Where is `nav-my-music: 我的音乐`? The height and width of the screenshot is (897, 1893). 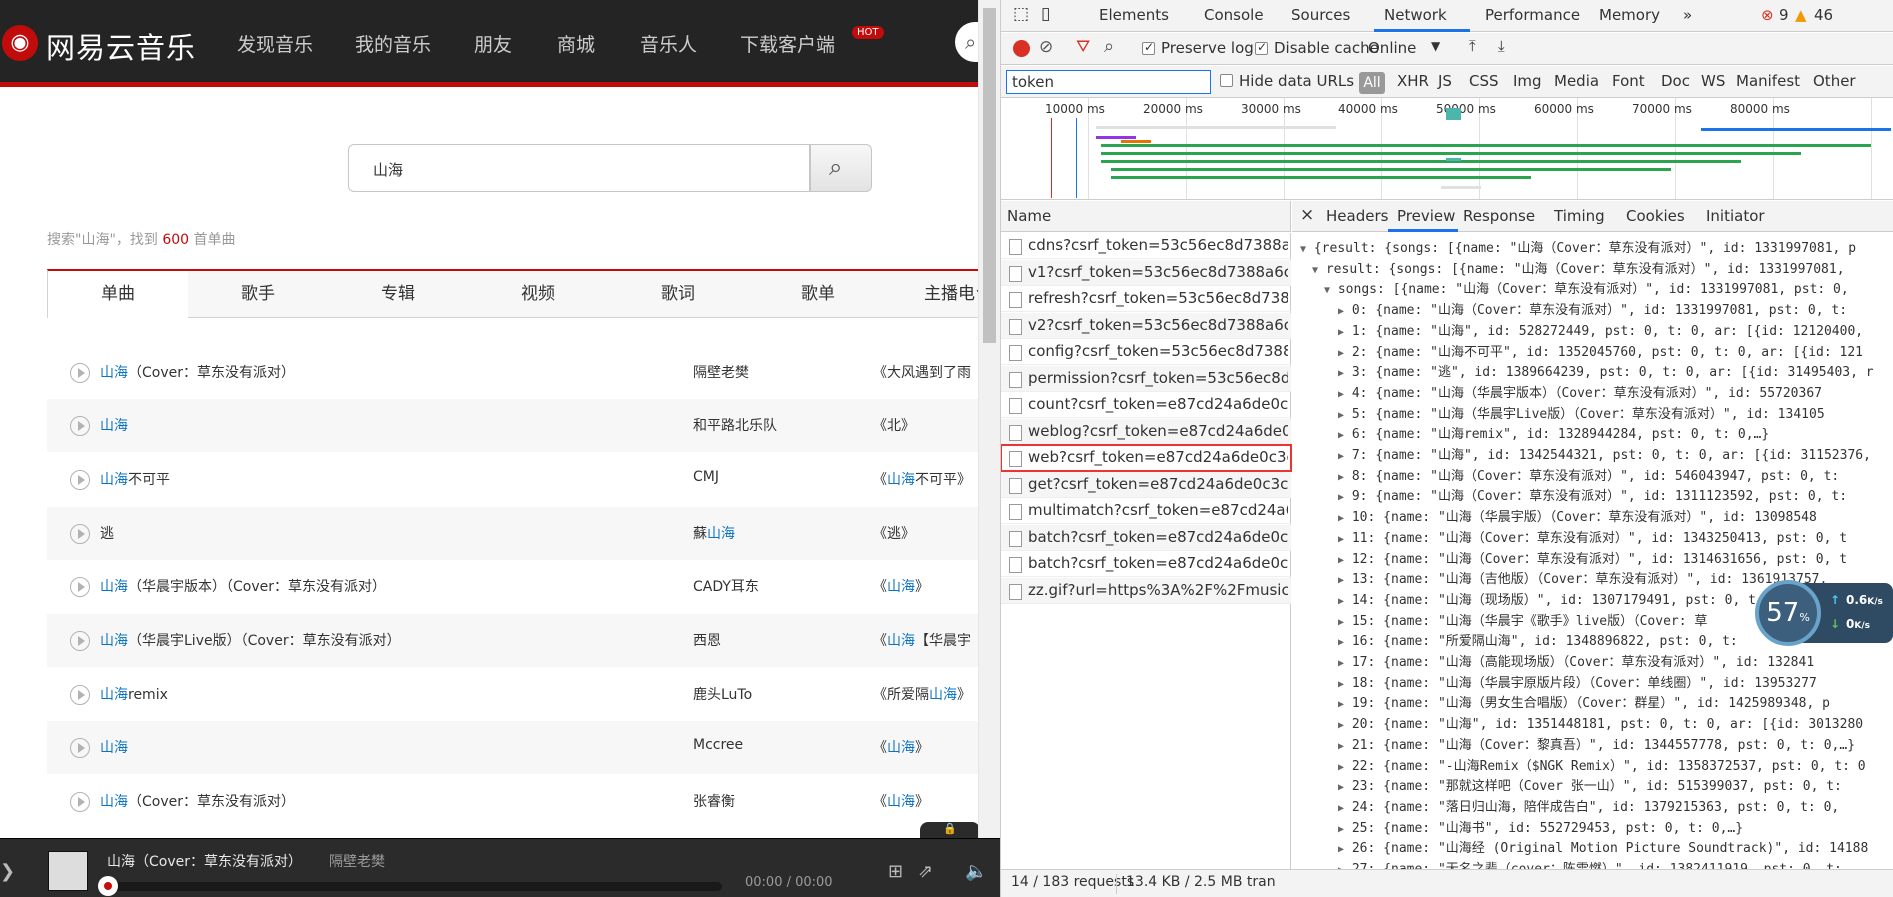
nav-my-music: 我的音乐 is located at coordinates (393, 43).